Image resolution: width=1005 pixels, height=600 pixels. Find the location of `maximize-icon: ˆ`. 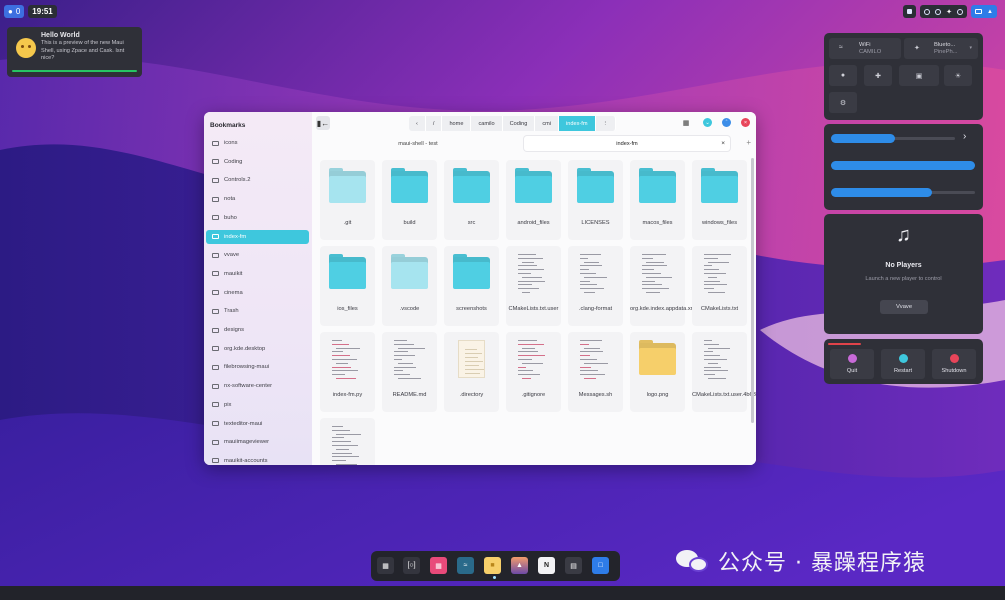

maximize-icon: ˆ is located at coordinates (726, 122).